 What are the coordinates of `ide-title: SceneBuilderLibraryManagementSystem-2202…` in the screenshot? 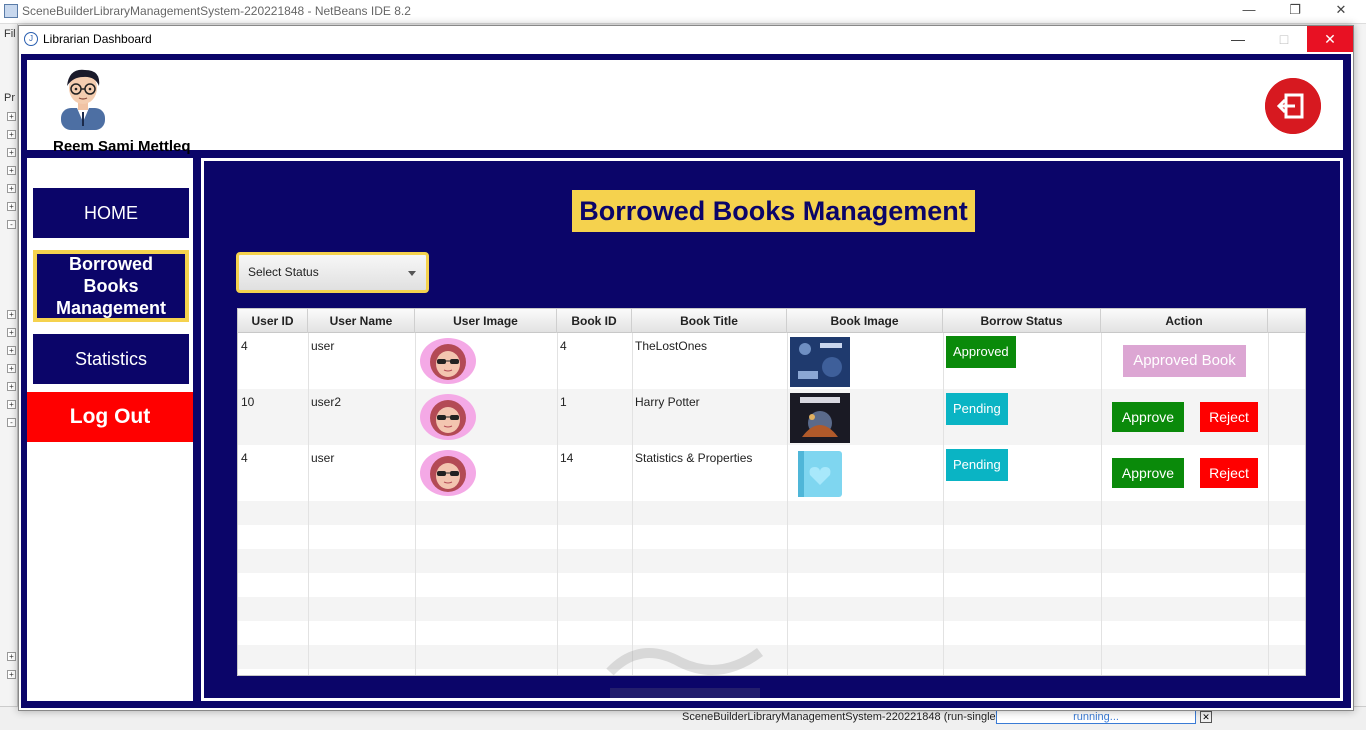 It's located at (216, 11).